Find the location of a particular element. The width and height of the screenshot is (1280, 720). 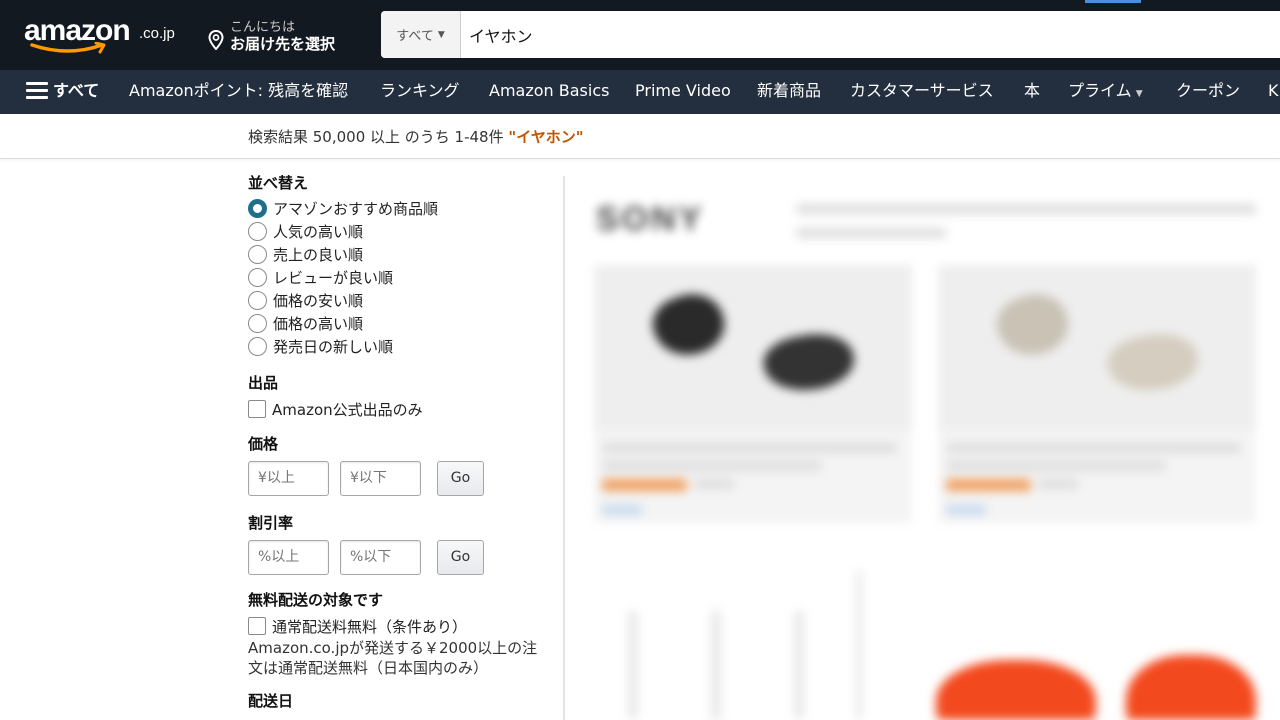

results-count: 検索結果 50,000 以上 のうち 1-48件 "イヤホン" is located at coordinates (416, 136).